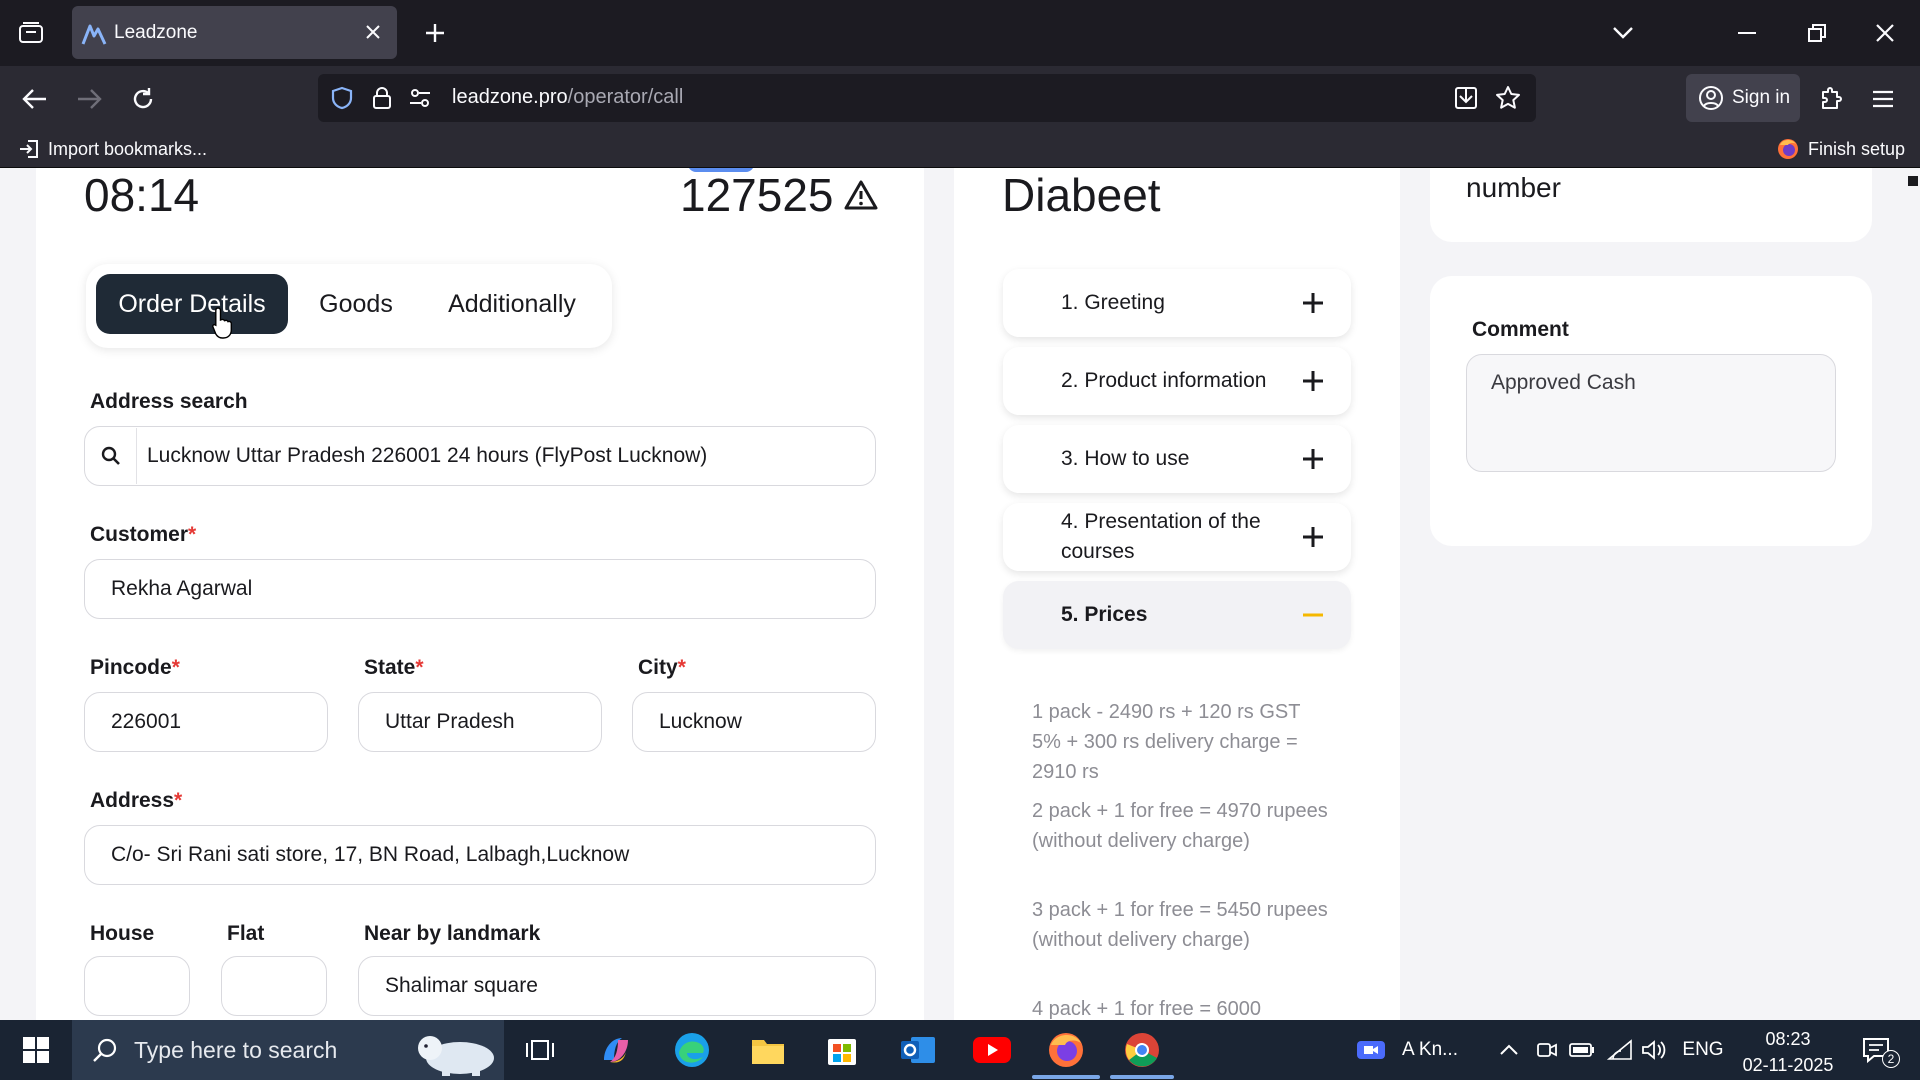  What do you see at coordinates (480, 722) in the screenshot?
I see `state-input: Uttar Pradesh` at bounding box center [480, 722].